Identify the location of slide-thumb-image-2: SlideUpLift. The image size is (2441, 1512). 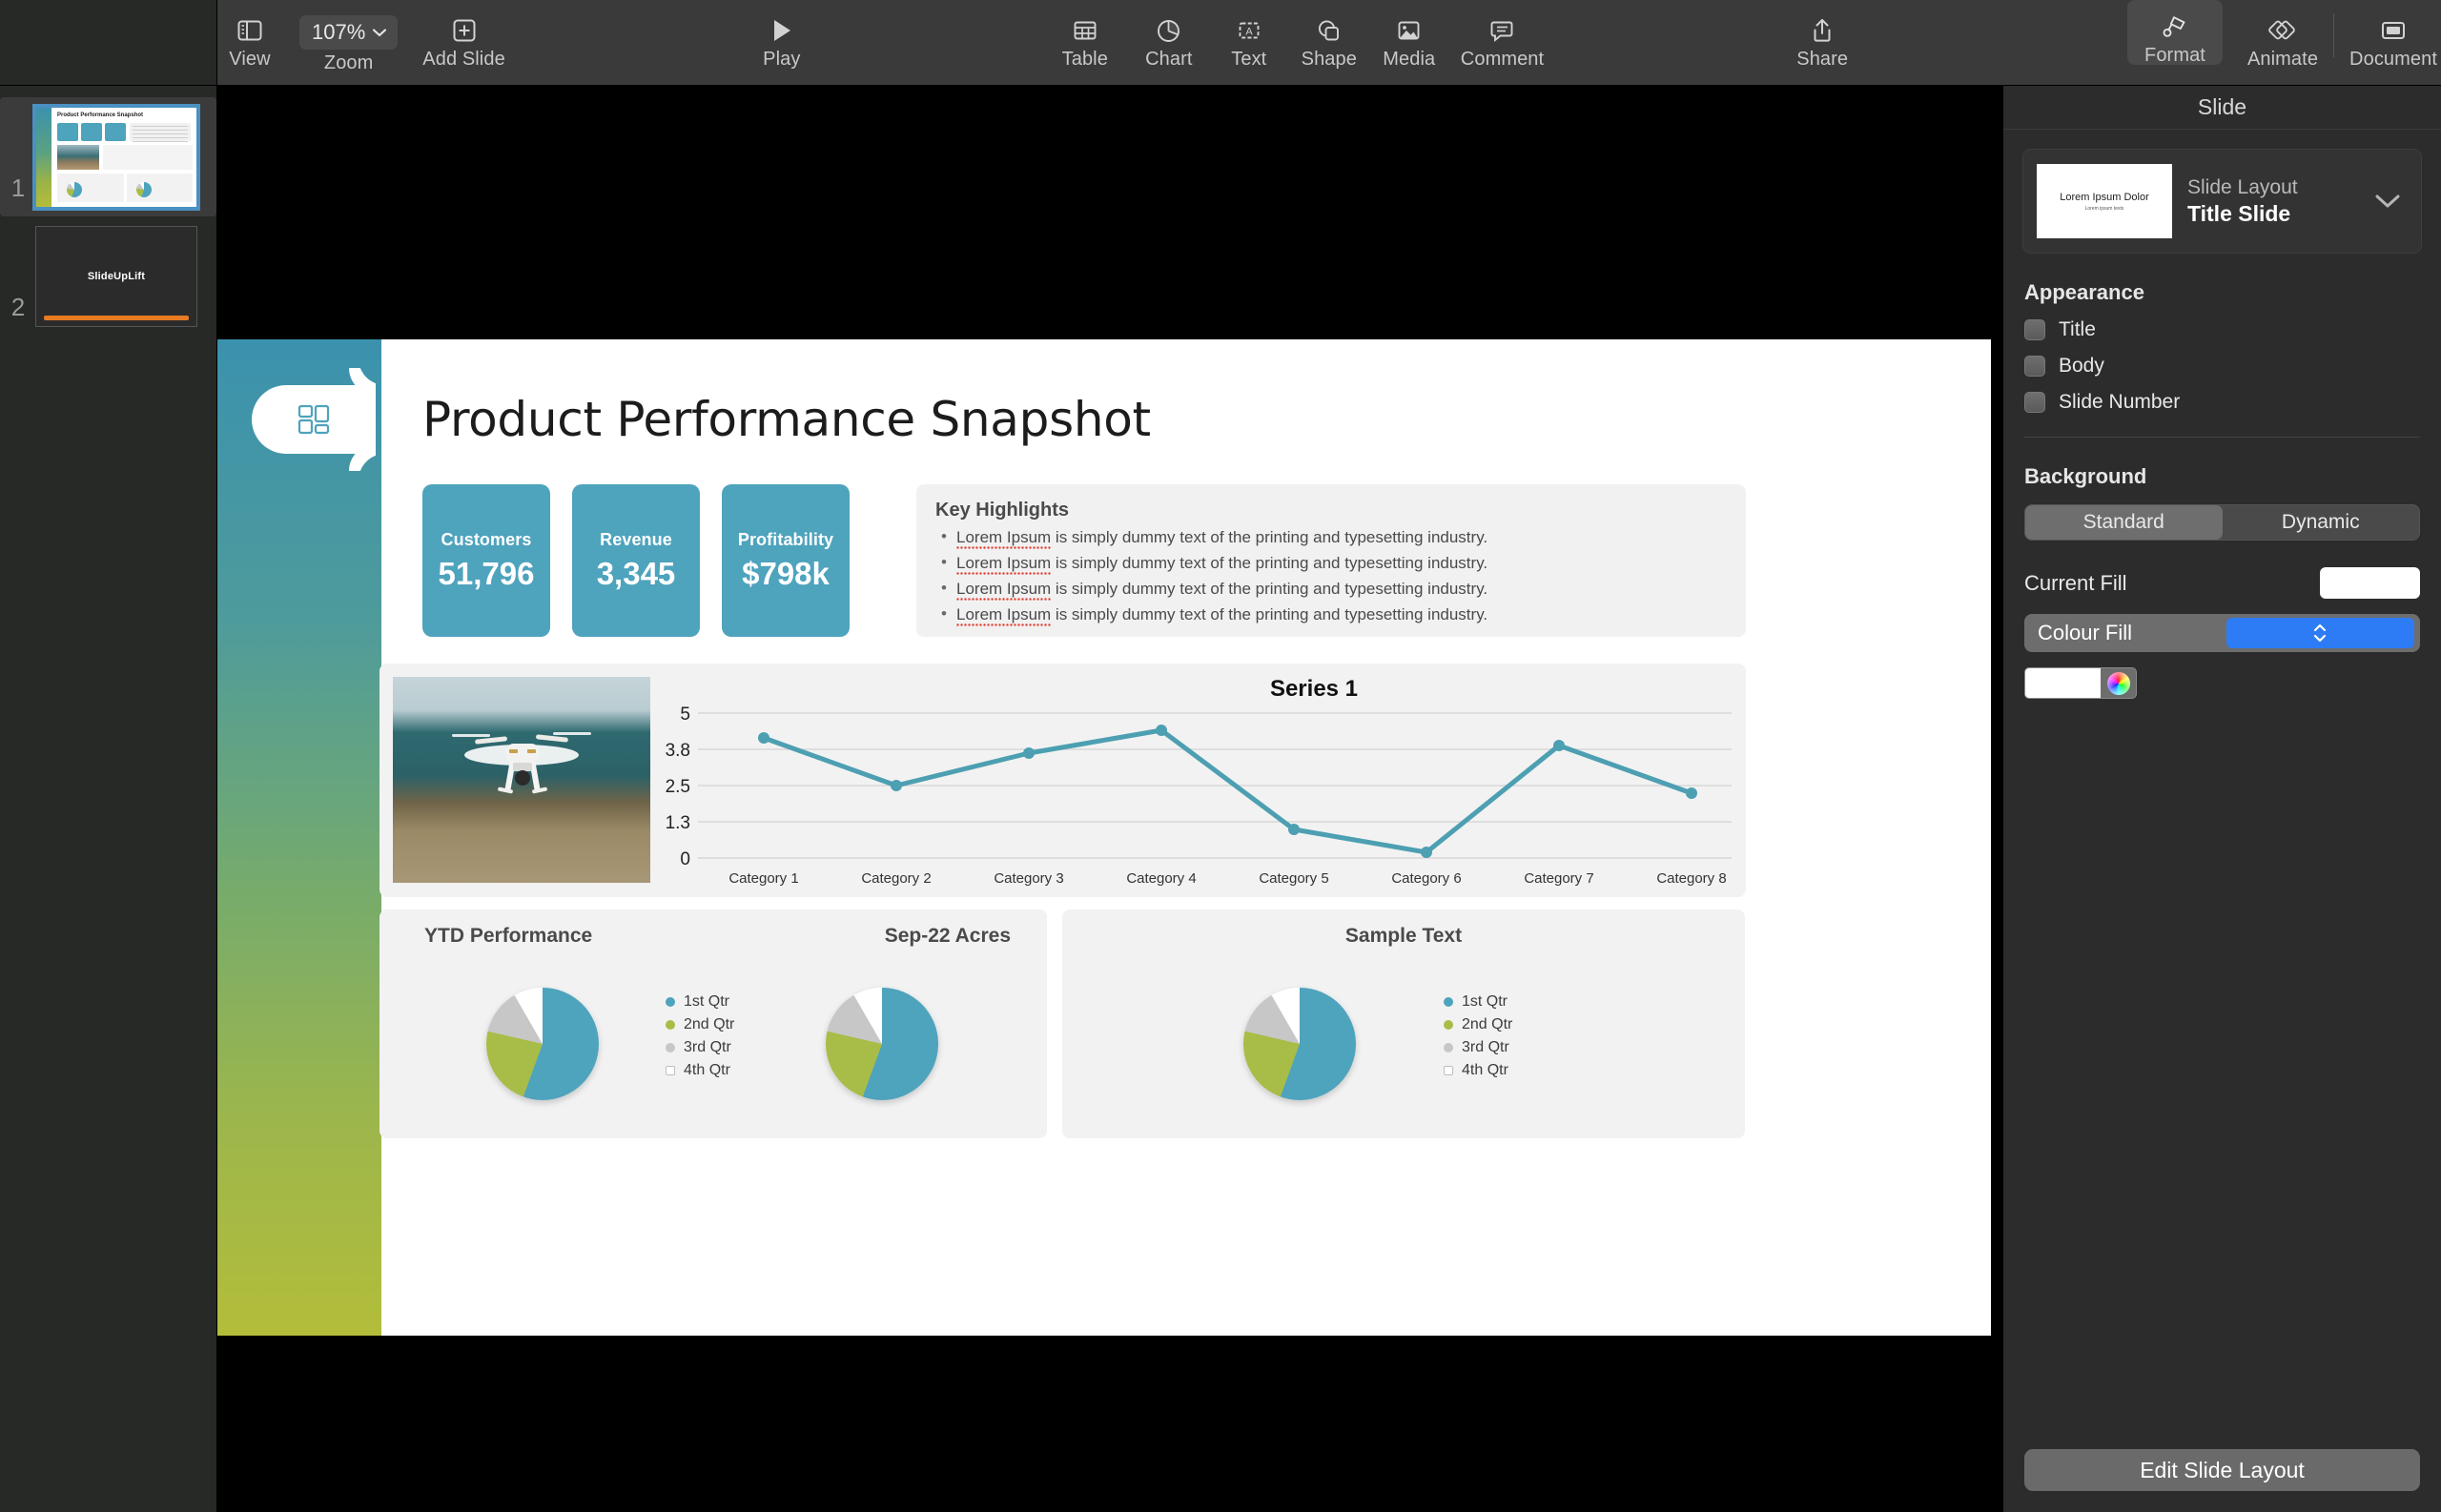
(116, 276).